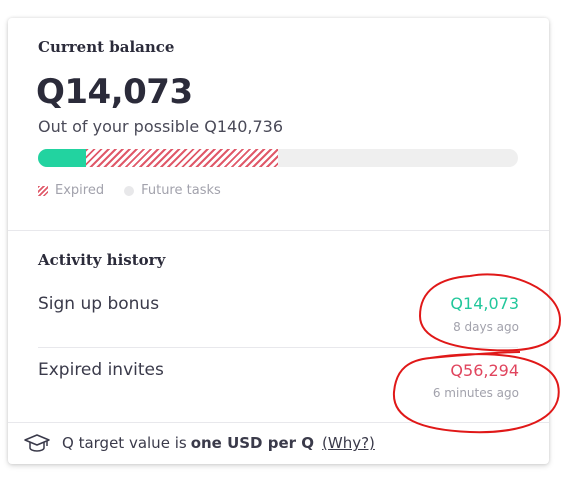 The height and width of the screenshot is (479, 570). Describe the element at coordinates (102, 260) in the screenshot. I see `activity-history-heading: Activity history` at that location.